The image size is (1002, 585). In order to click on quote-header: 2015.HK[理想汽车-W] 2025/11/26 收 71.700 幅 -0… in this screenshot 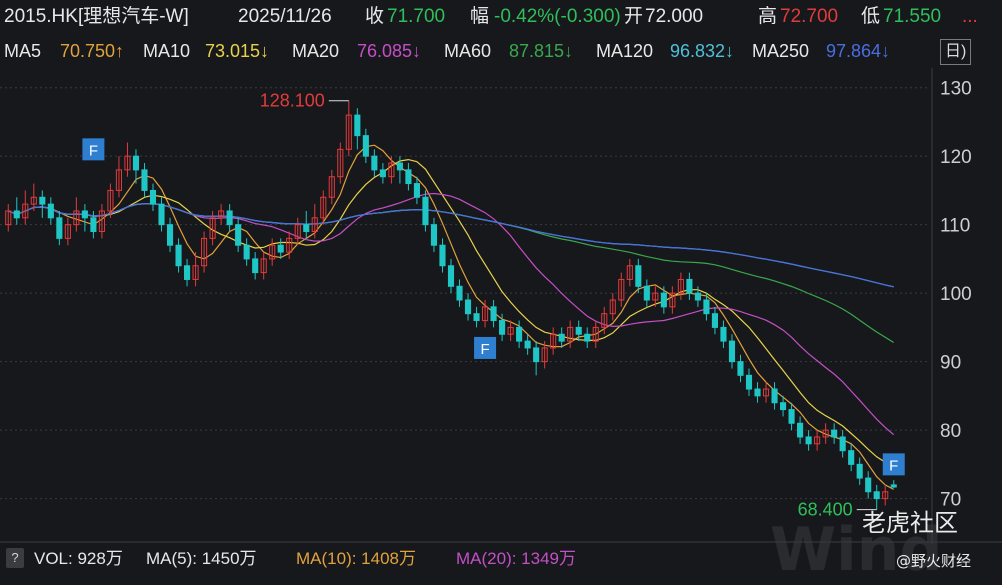, I will do `click(501, 17)`.